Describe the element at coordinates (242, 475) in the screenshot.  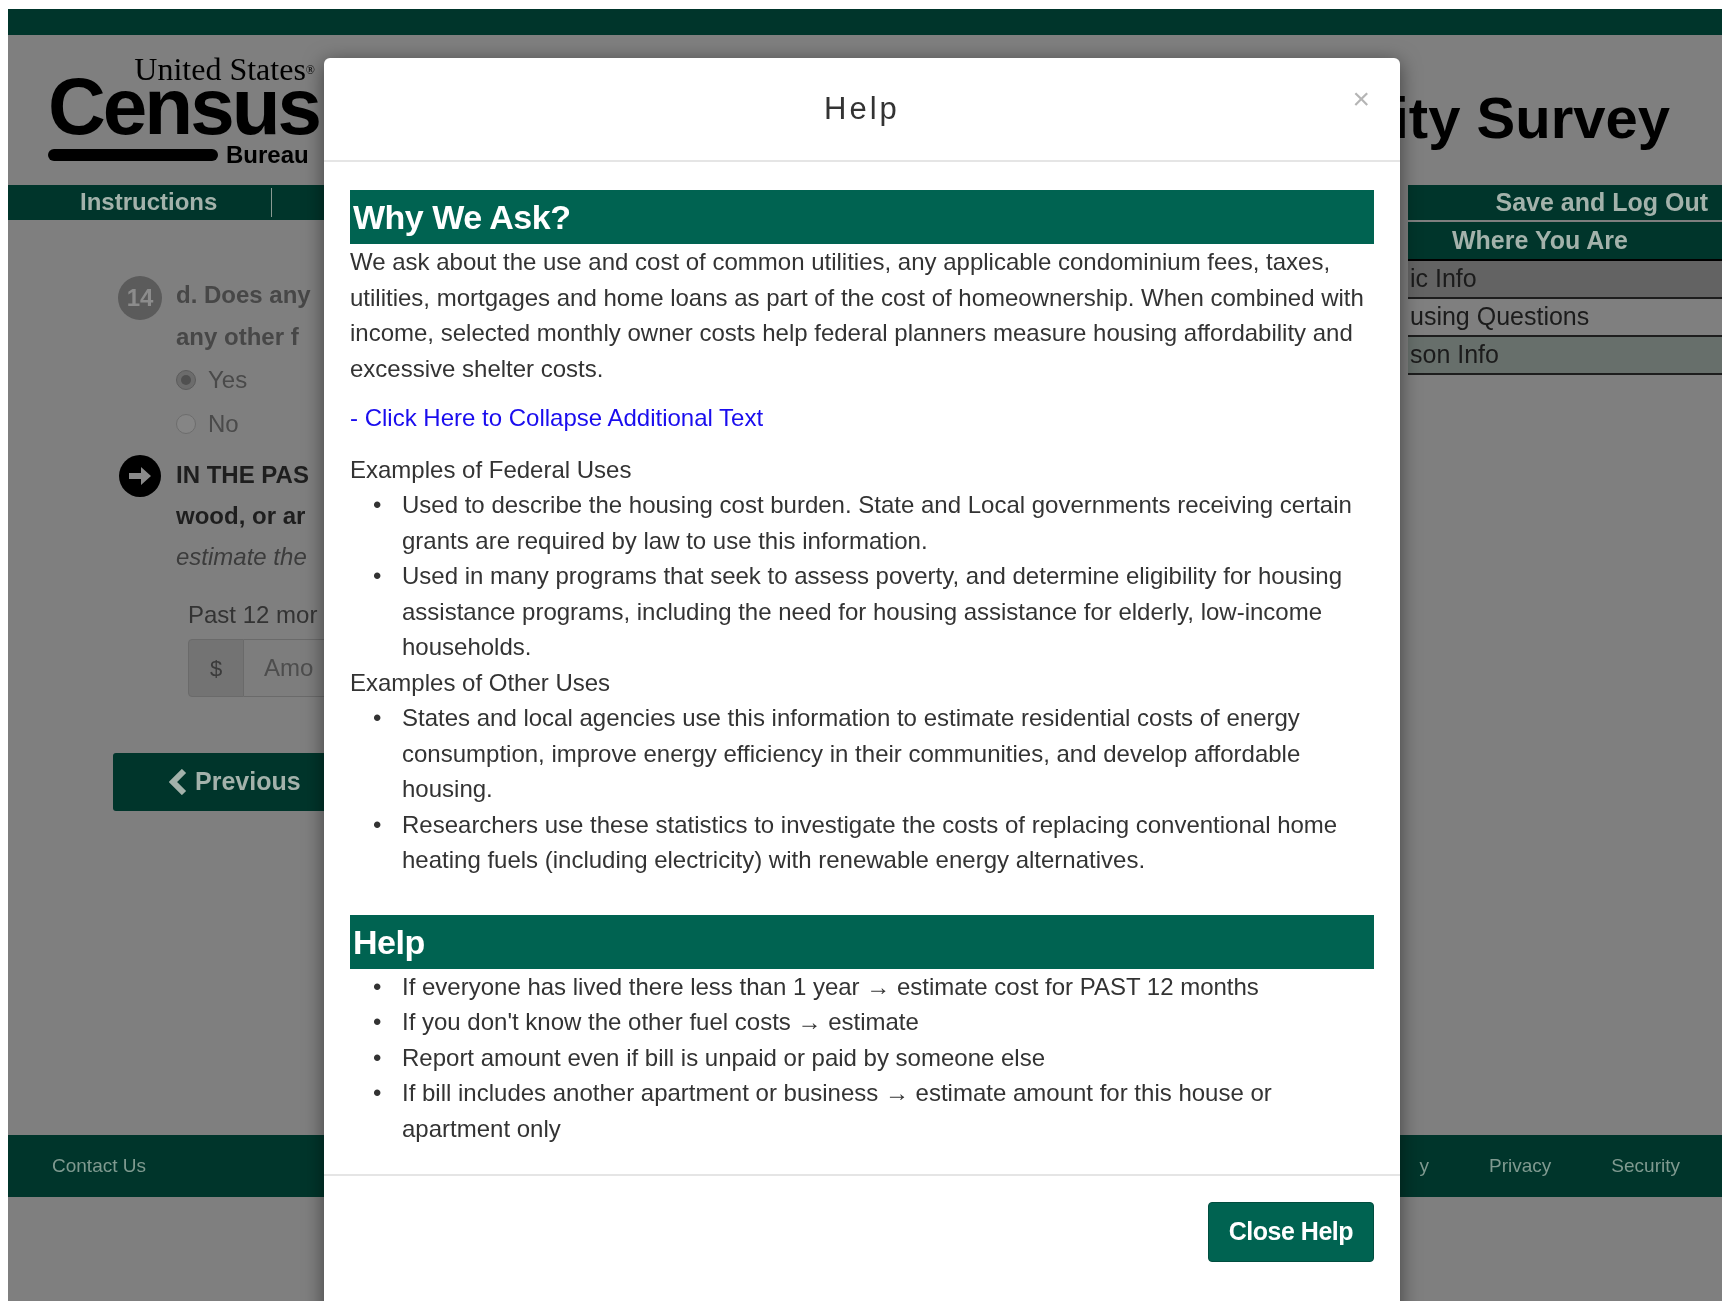
I see `instruction-text: IN THE PAS` at that location.